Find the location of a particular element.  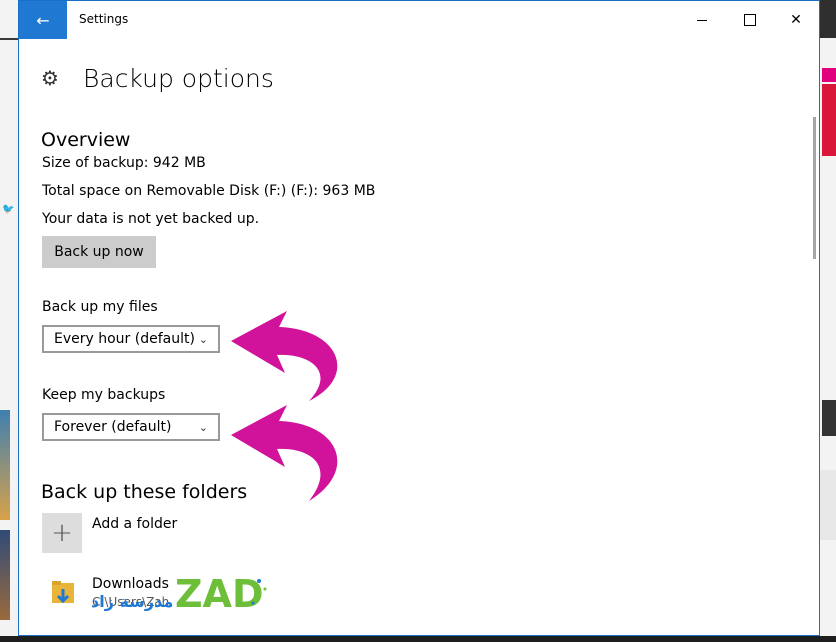

backup-status-text: Your data is not yet backed up. is located at coordinates (151, 219).